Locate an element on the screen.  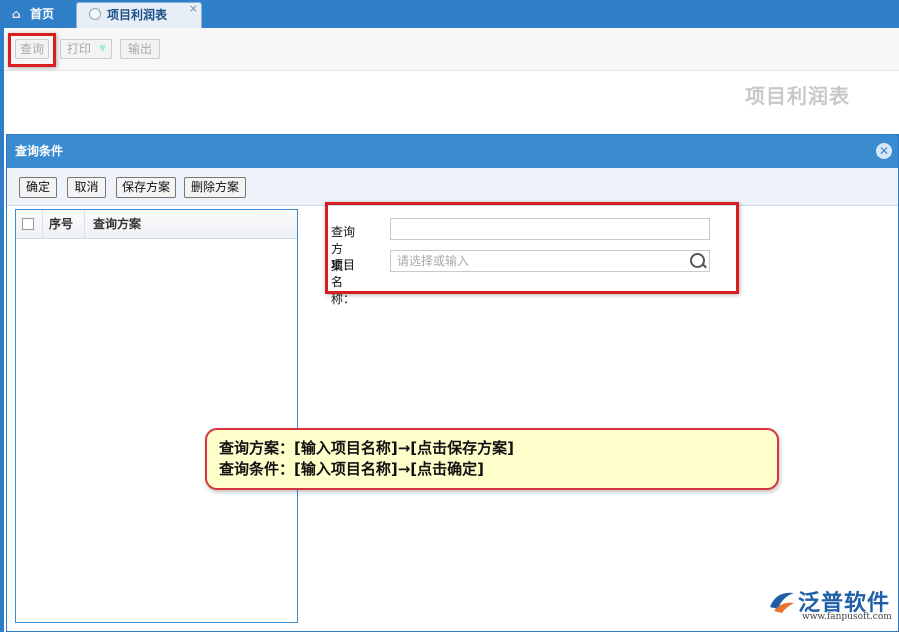
logo-url: www.fanpusoft.com is located at coordinates (847, 617).